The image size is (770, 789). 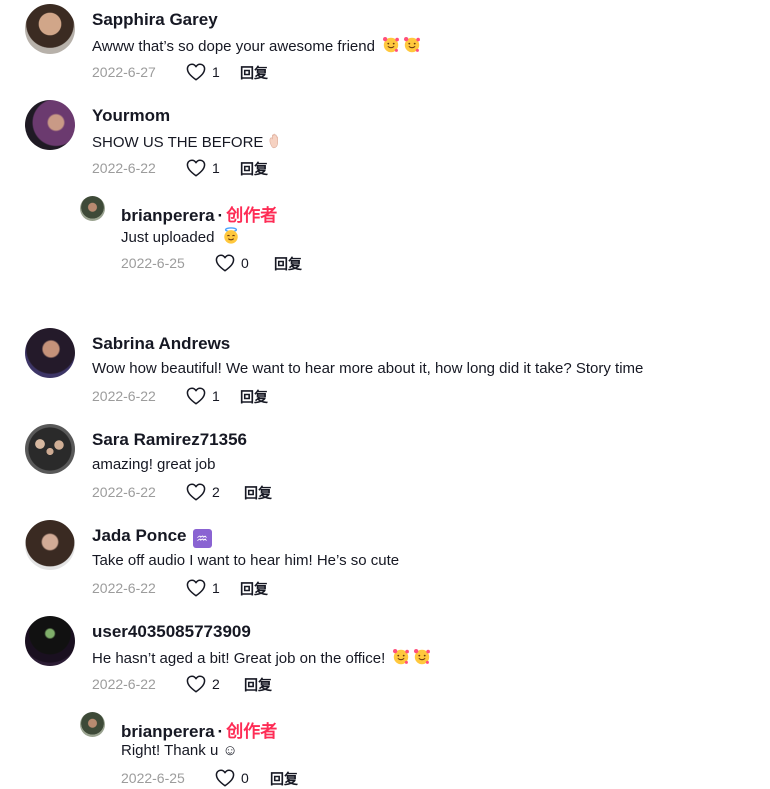 I want to click on comment-text: Right! Thank u ☺, so click(x=179, y=750).